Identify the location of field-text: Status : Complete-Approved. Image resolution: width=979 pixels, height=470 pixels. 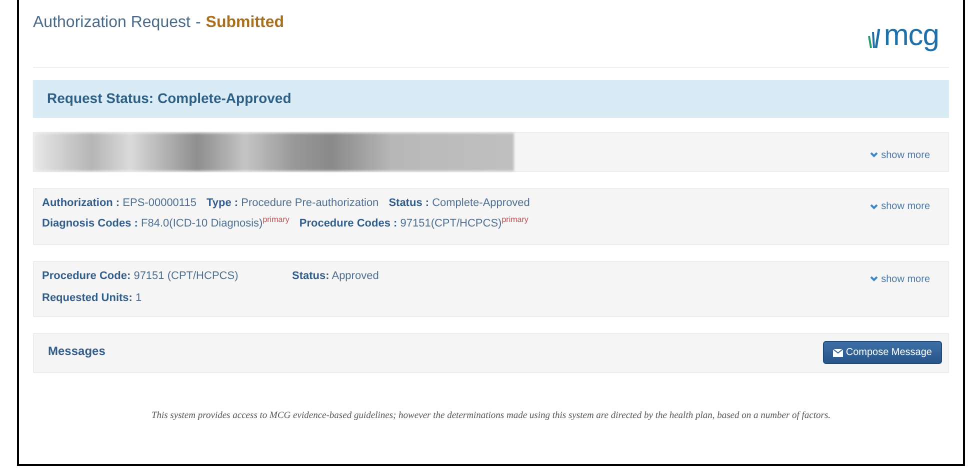
(459, 203).